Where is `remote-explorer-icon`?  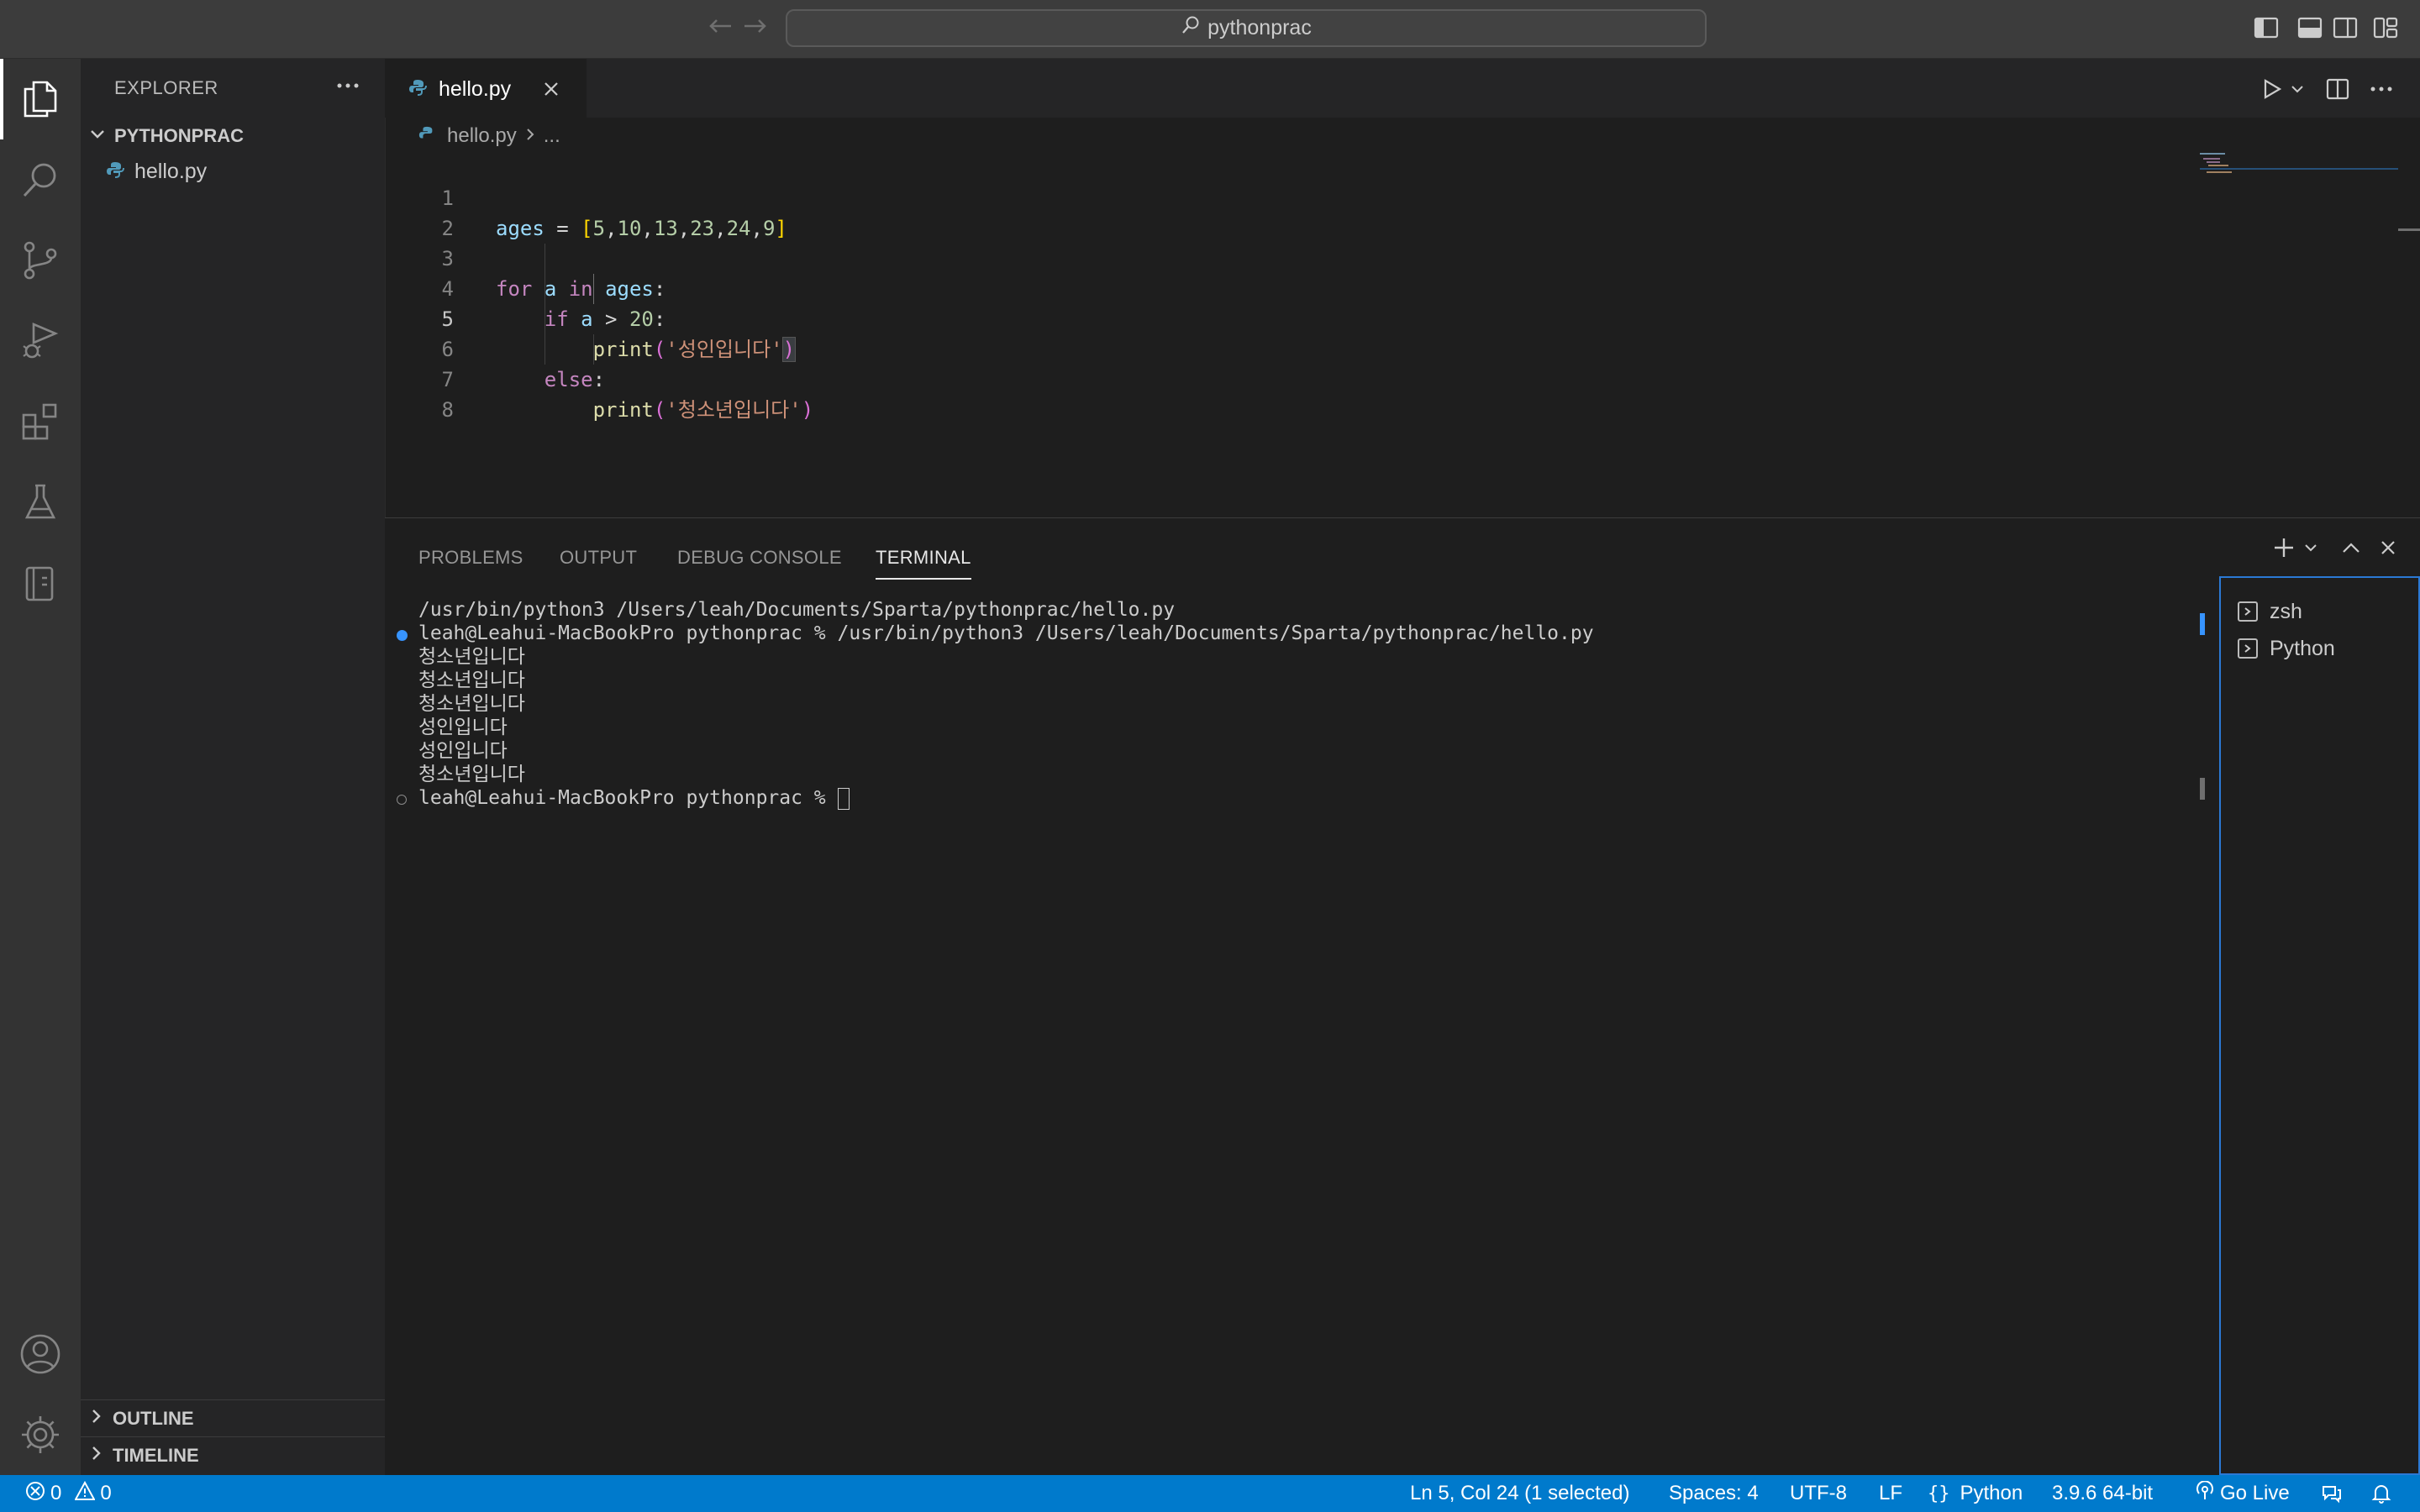 remote-explorer-icon is located at coordinates (40, 583).